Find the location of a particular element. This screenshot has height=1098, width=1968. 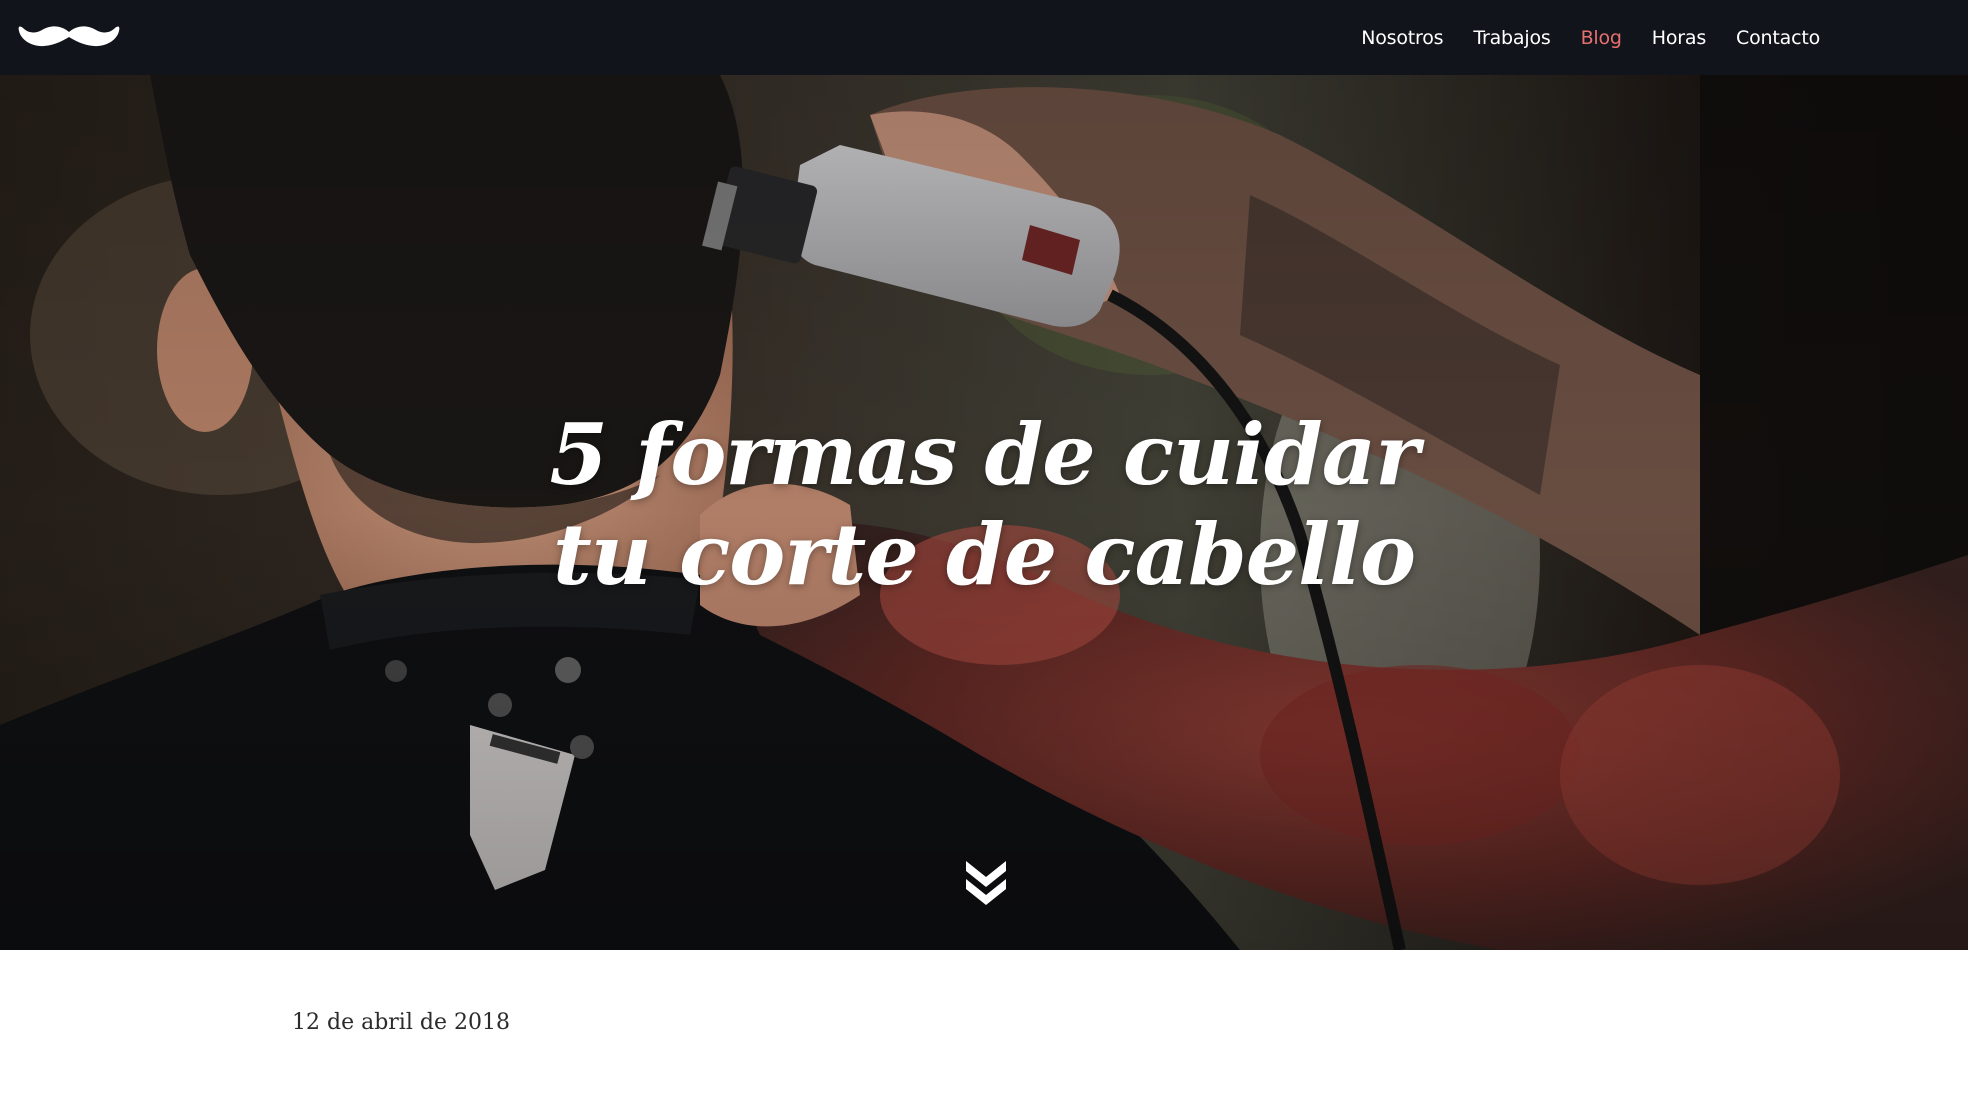

nav-contacto: Contacto is located at coordinates (1778, 38).